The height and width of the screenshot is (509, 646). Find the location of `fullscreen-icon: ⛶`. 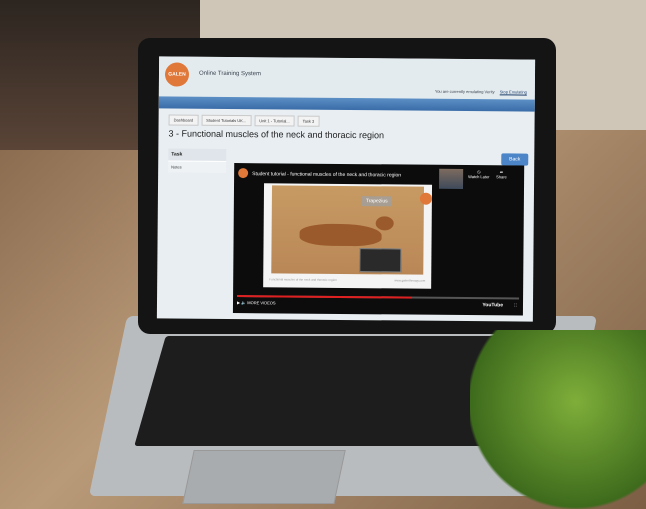

fullscreen-icon: ⛶ is located at coordinates (515, 304).